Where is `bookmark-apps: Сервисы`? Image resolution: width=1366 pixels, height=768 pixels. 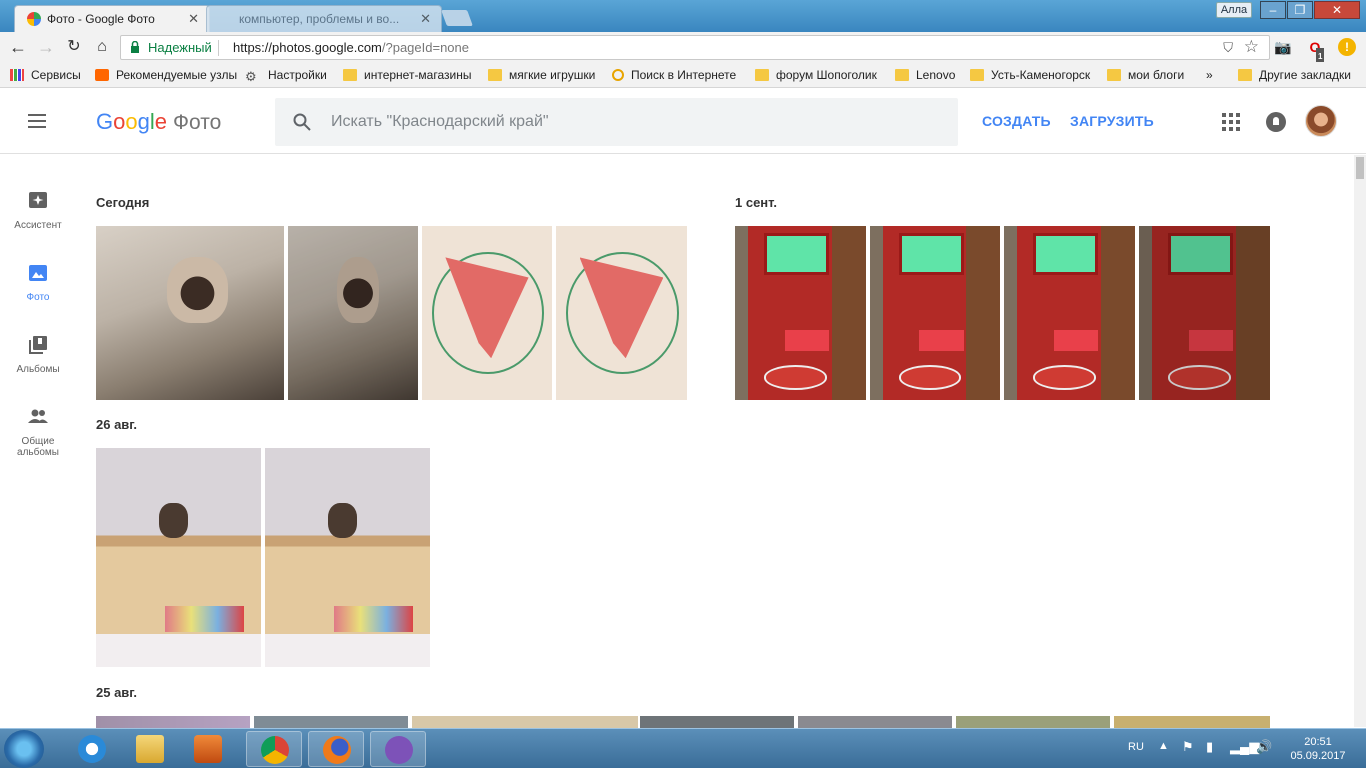 bookmark-apps: Сервисы is located at coordinates (45, 75).